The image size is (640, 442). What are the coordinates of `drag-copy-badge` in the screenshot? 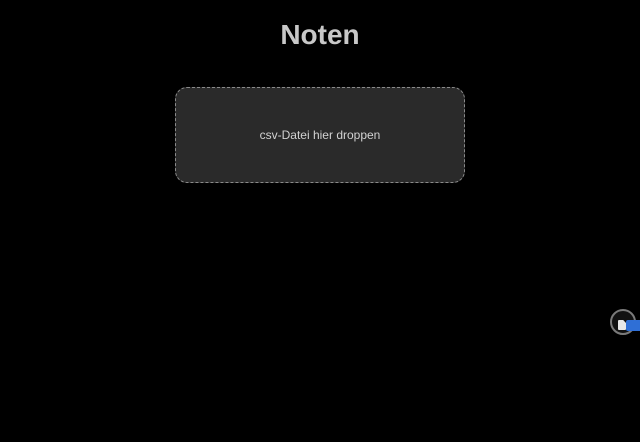 It's located at (633, 325).